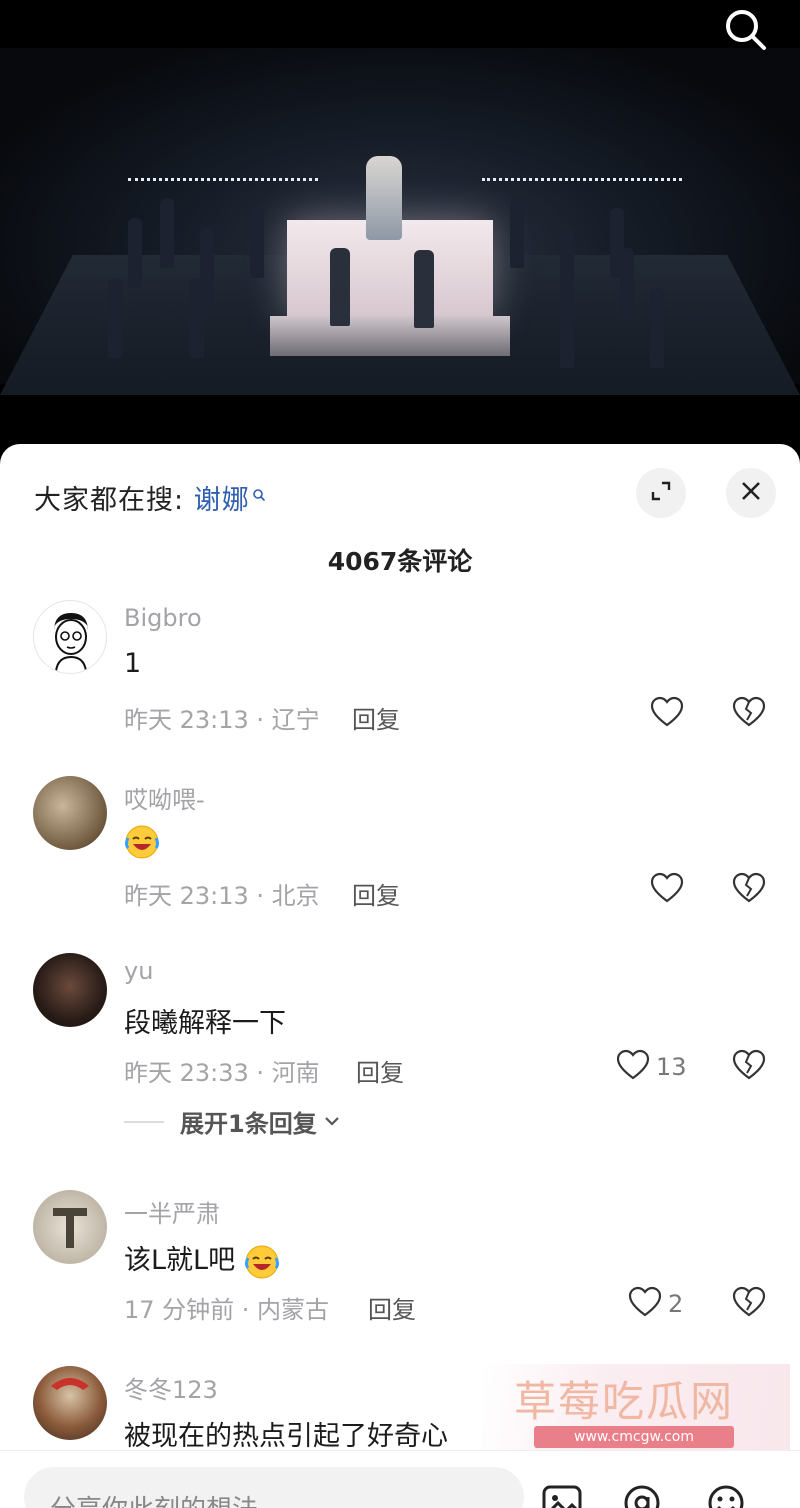  What do you see at coordinates (202, 1259) in the screenshot?
I see `comment-text: 该L就L吧` at bounding box center [202, 1259].